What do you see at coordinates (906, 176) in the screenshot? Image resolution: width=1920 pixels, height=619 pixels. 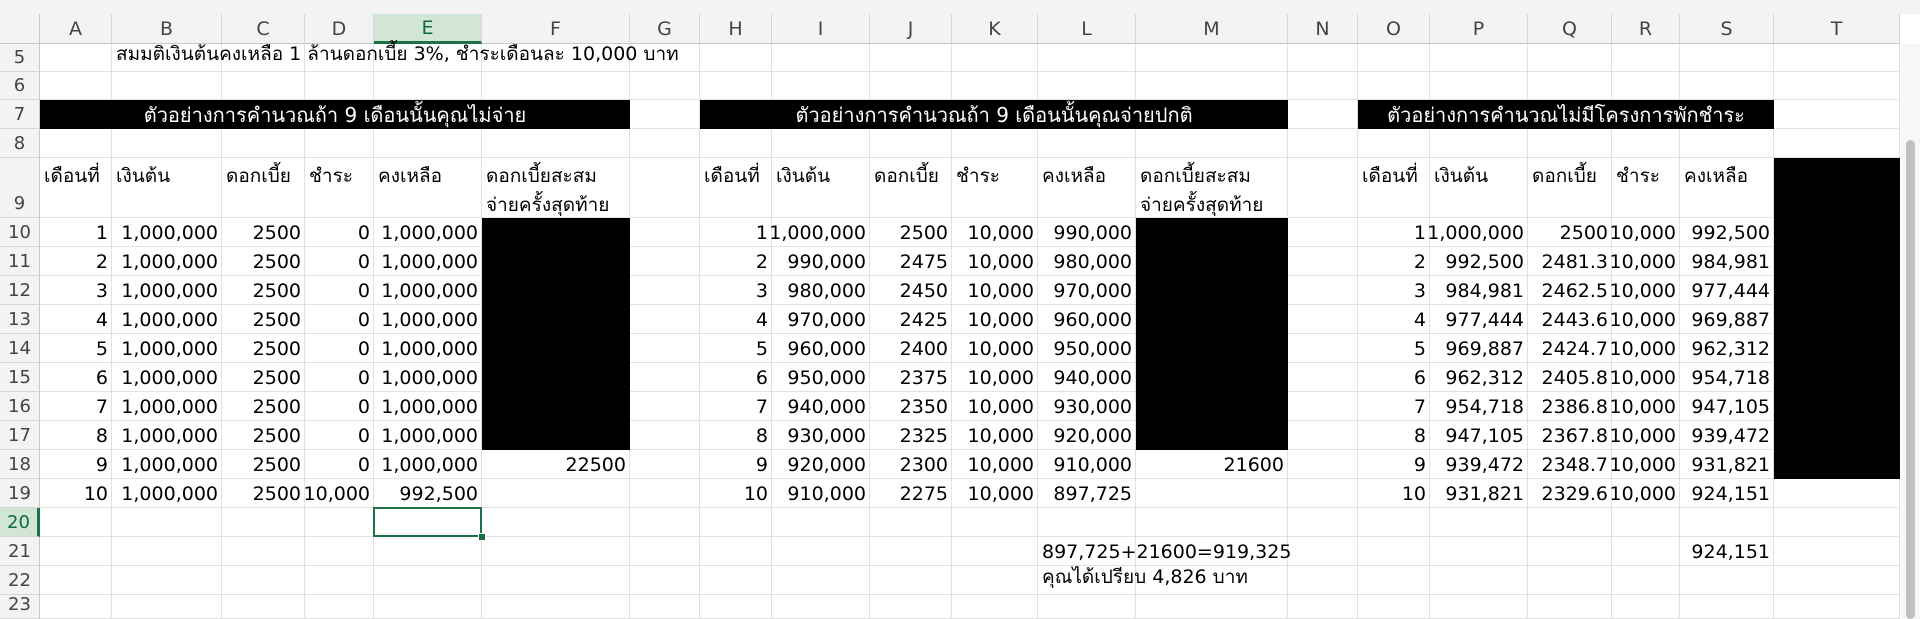 I see `header-interest-normal: ดอกเบี้ย` at bounding box center [906, 176].